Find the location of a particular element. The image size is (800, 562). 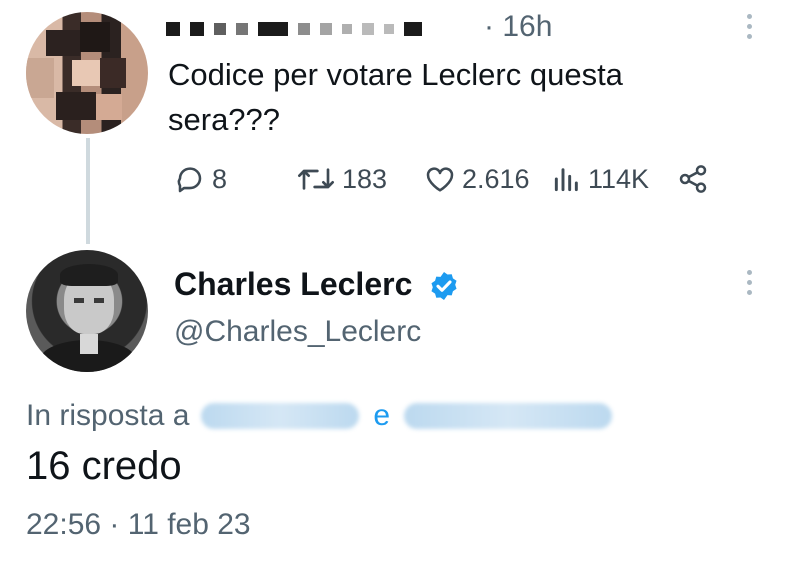

tweet-time: · 16h is located at coordinates (518, 27).